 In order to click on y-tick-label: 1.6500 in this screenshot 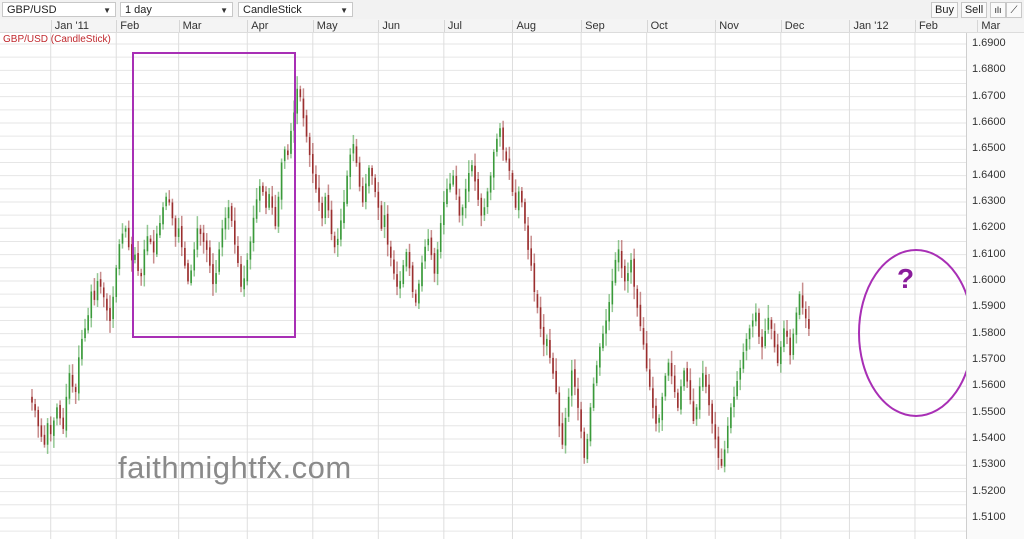, I will do `click(989, 148)`.